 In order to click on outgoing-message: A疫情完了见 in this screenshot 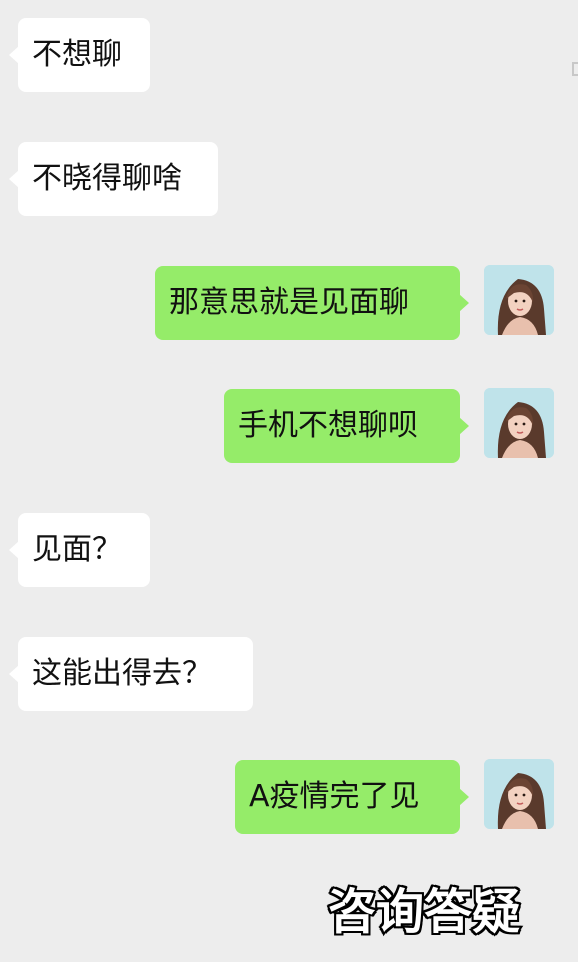, I will do `click(352, 797)`.